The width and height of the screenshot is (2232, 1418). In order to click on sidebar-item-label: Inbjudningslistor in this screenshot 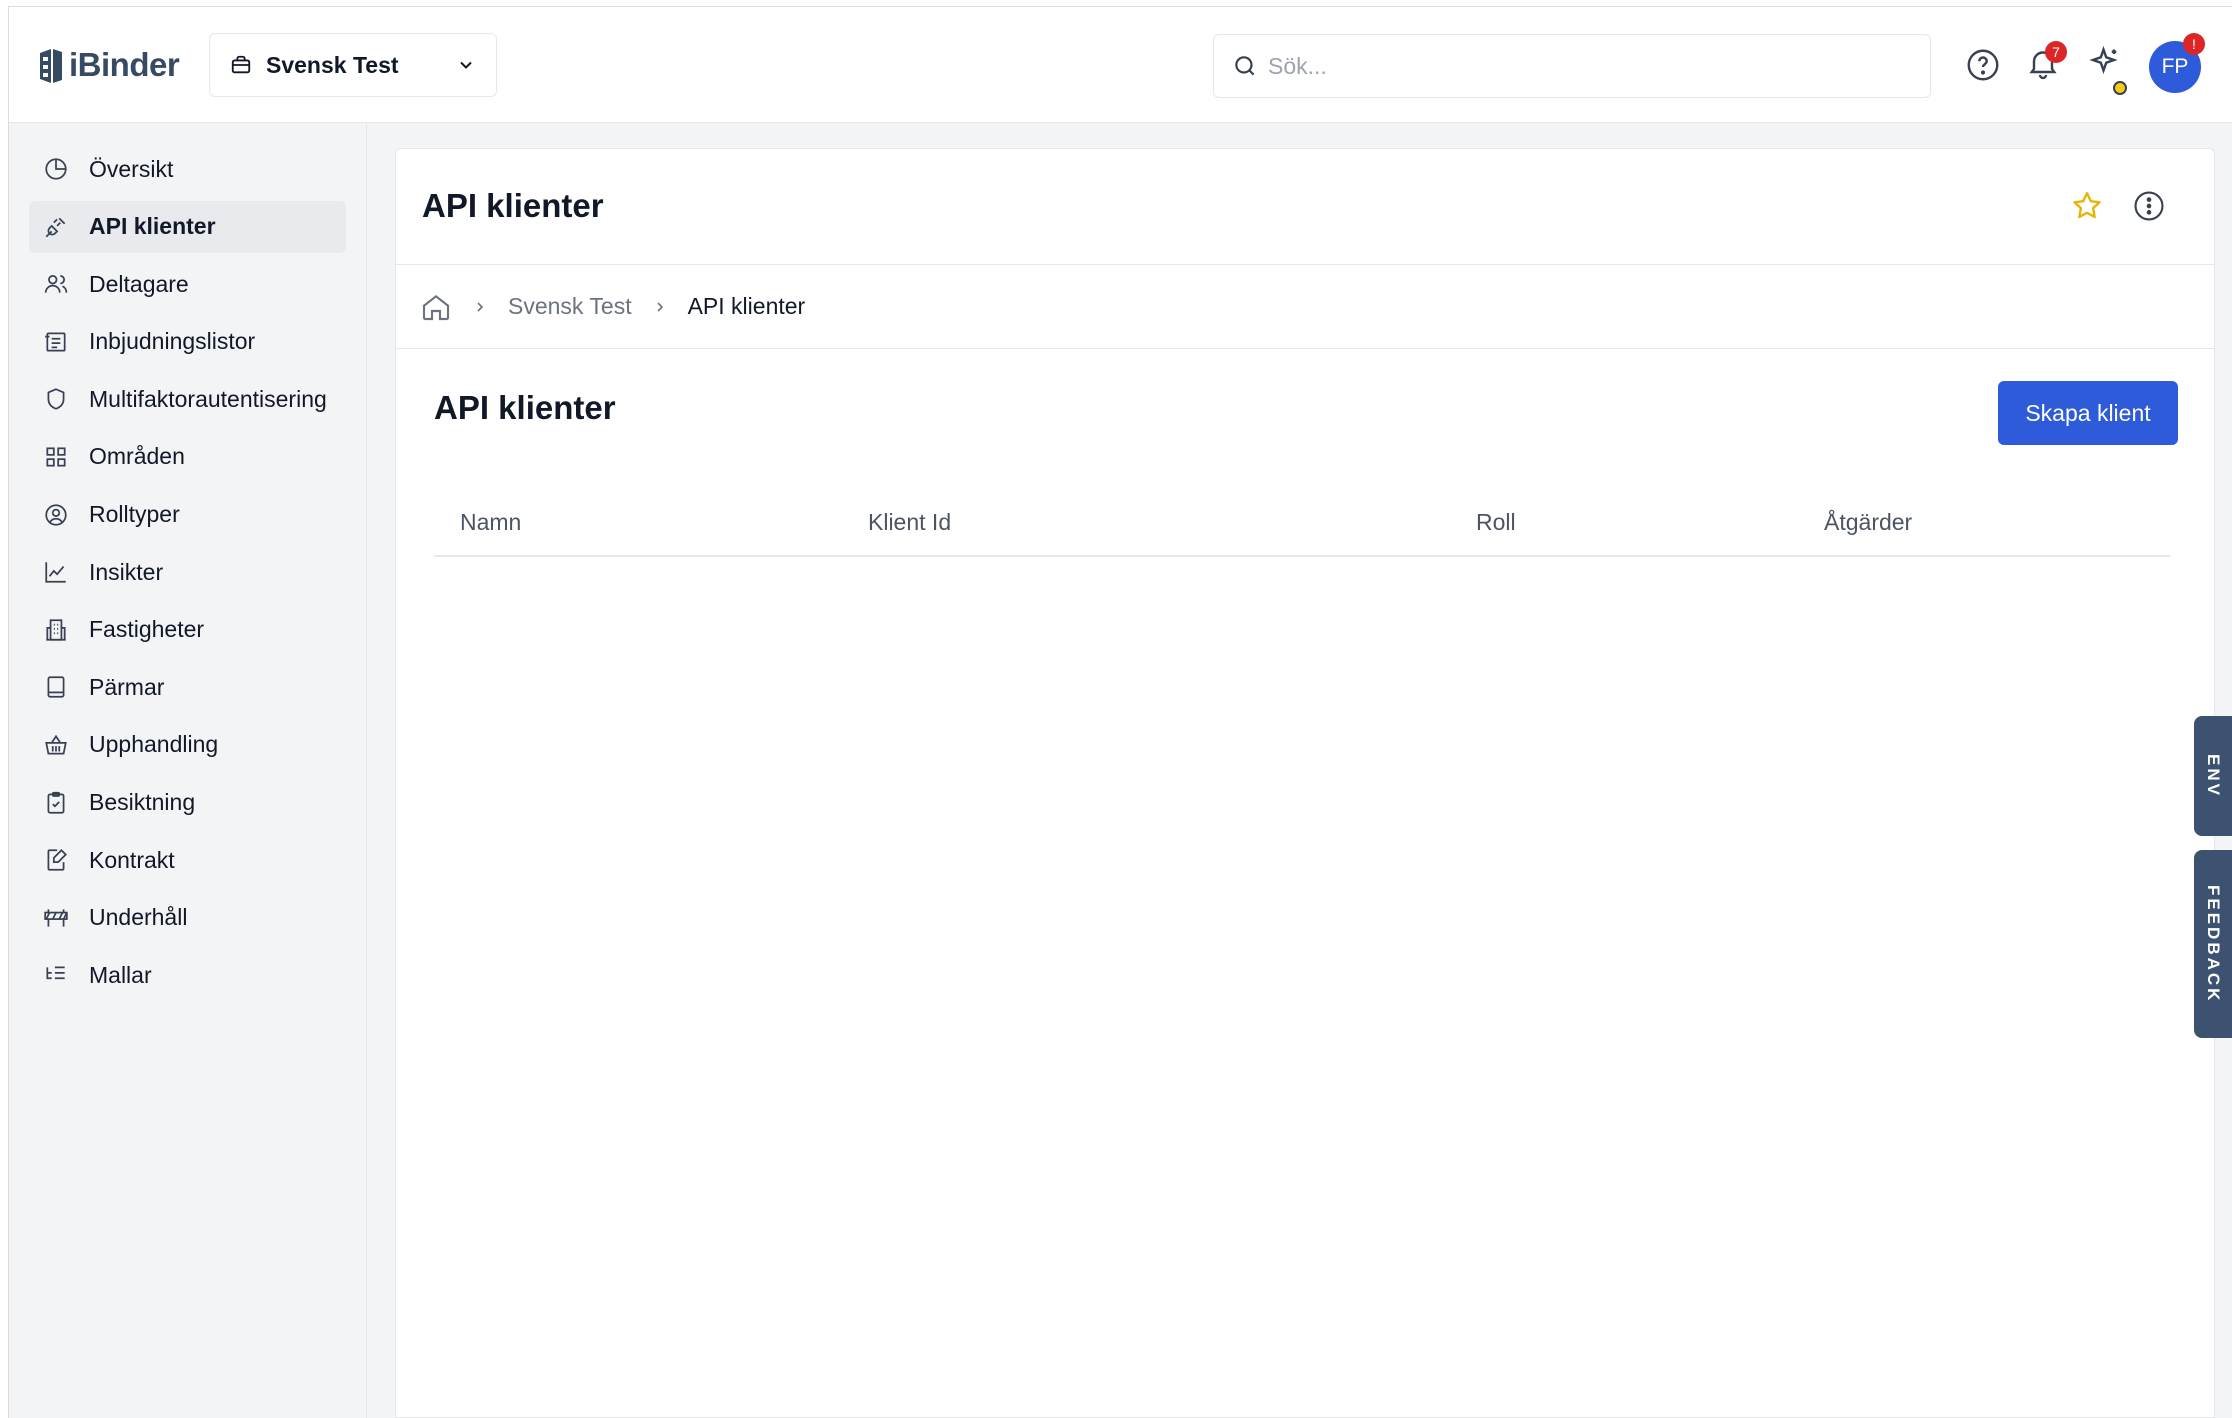, I will do `click(172, 341)`.